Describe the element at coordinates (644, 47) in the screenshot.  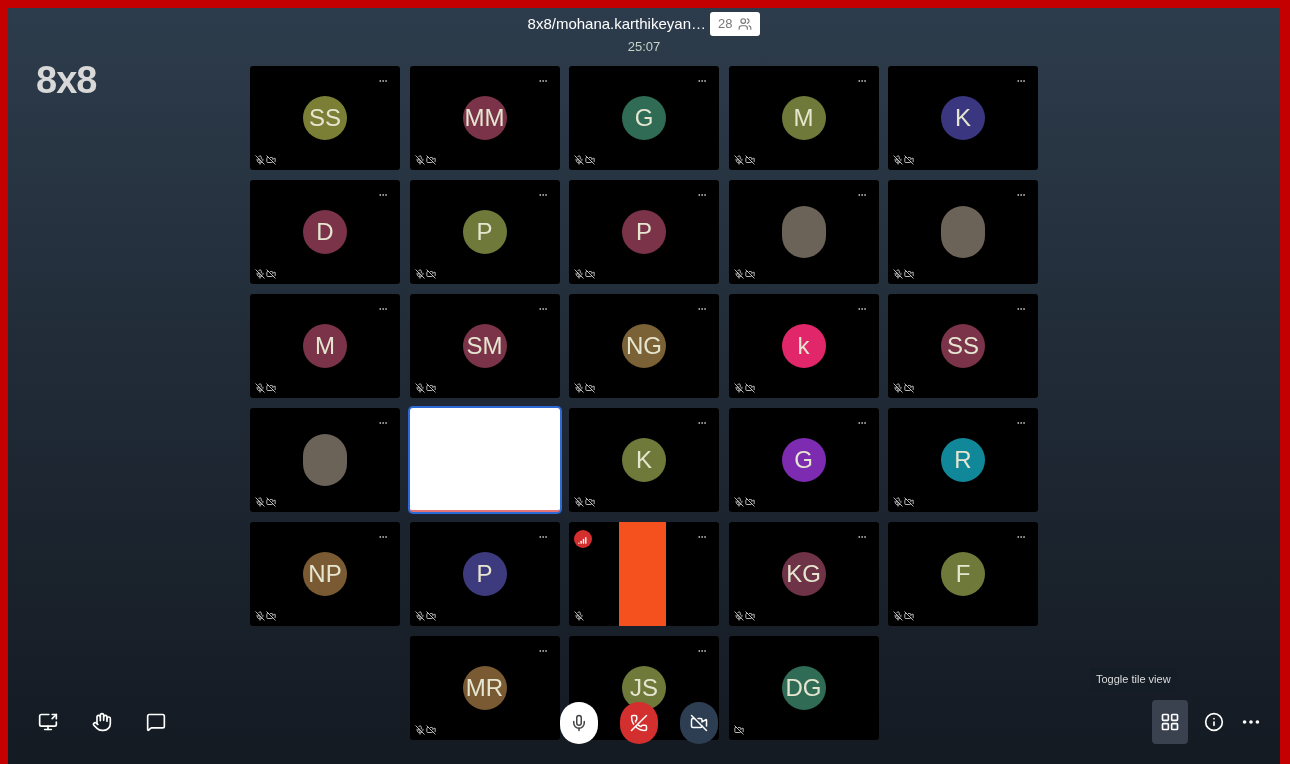
I see `call-timer: 25:07` at that location.